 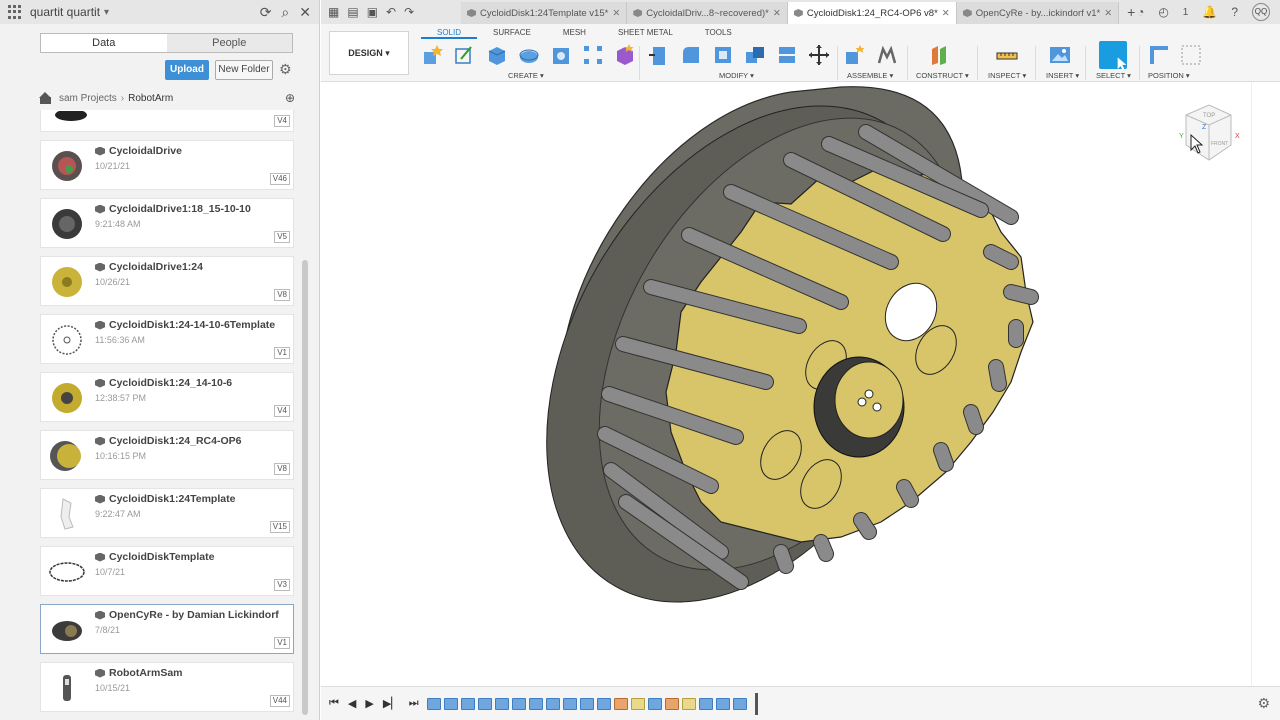 I want to click on new-component-icon, so click(x=433, y=55).